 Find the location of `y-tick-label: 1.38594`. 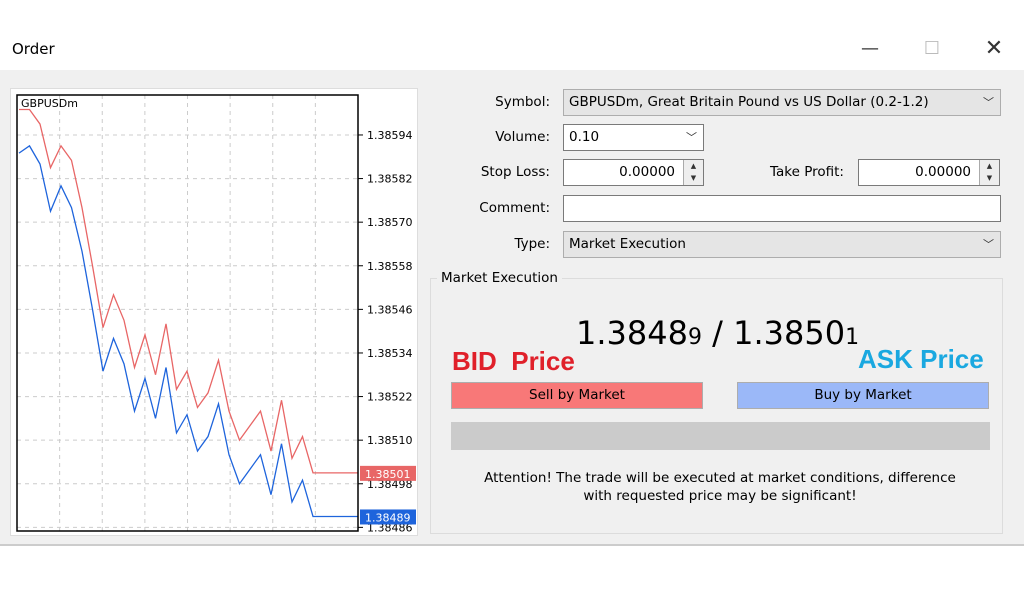

y-tick-label: 1.38594 is located at coordinates (390, 135).